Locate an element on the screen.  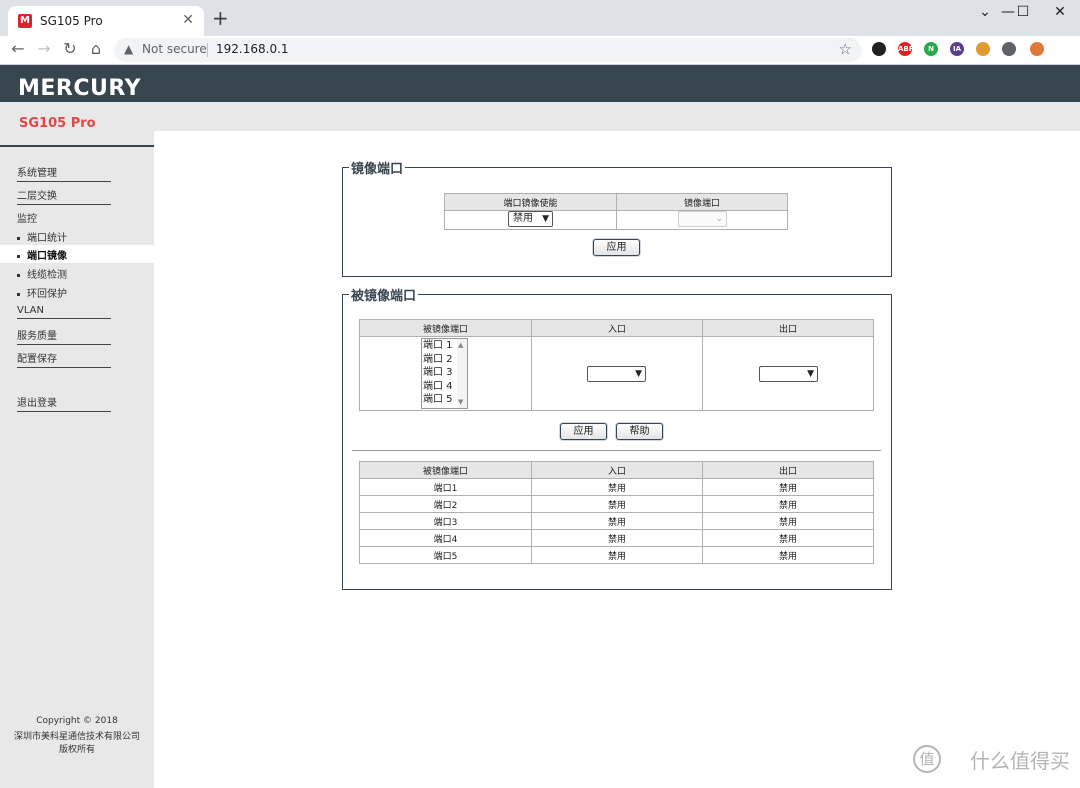
separator is located at coordinates (207, 50).